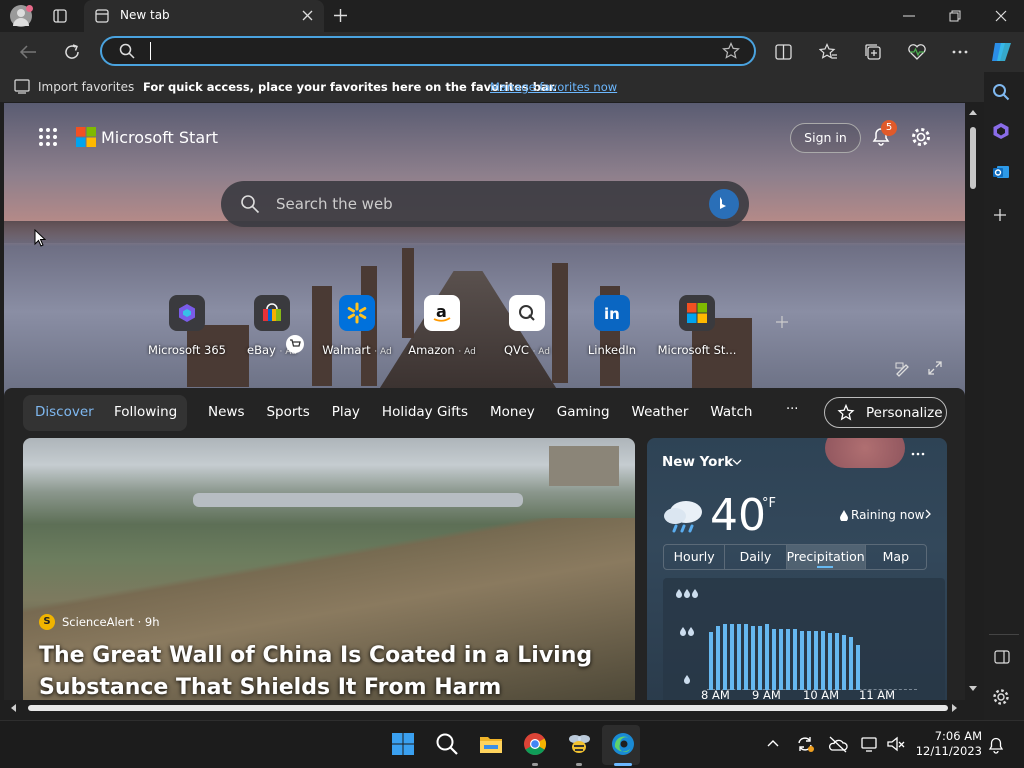  Describe the element at coordinates (902, 369) in the screenshot. I see `customize-background-icon` at that location.